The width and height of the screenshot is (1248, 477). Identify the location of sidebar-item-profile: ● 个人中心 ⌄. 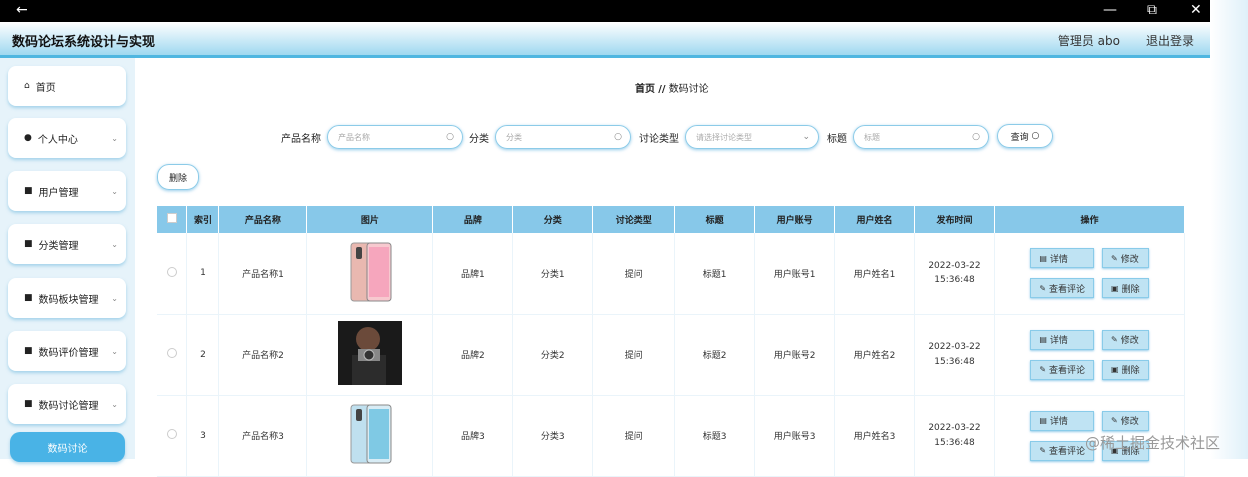
(67, 138).